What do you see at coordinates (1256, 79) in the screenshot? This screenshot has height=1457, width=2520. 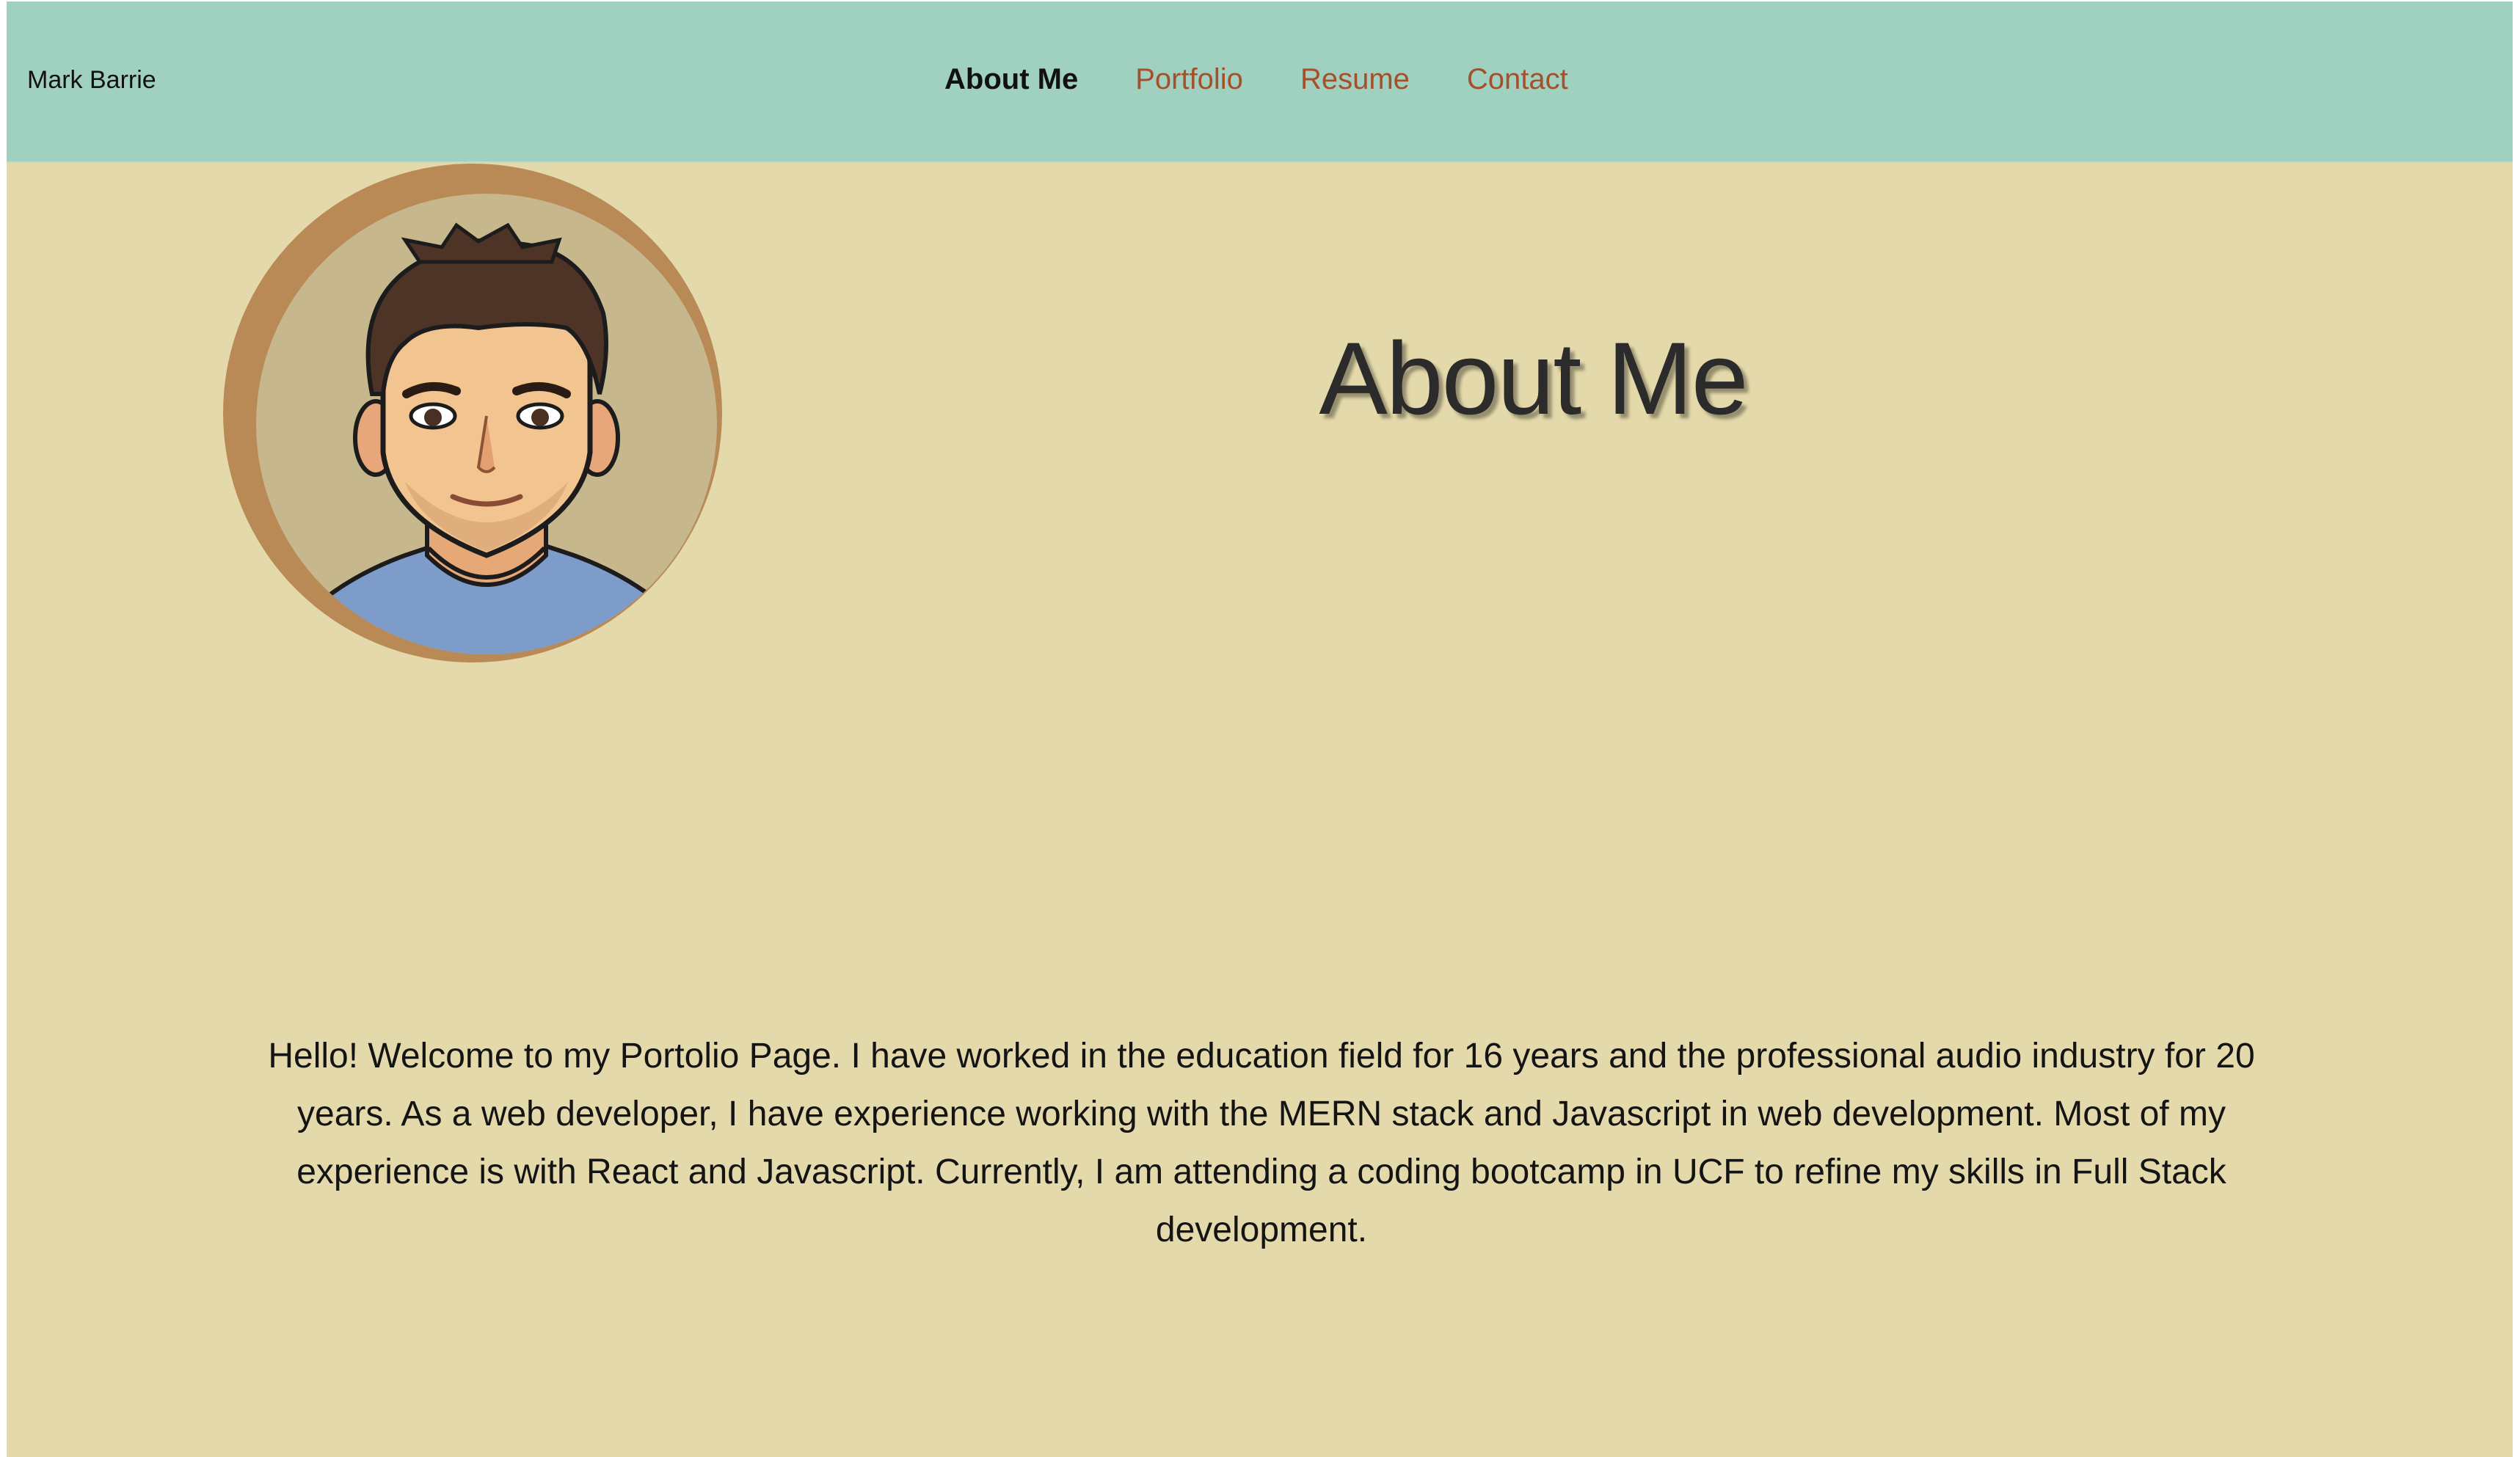 I see `nav-links: About Me Portfolio Resume Contact` at bounding box center [1256, 79].